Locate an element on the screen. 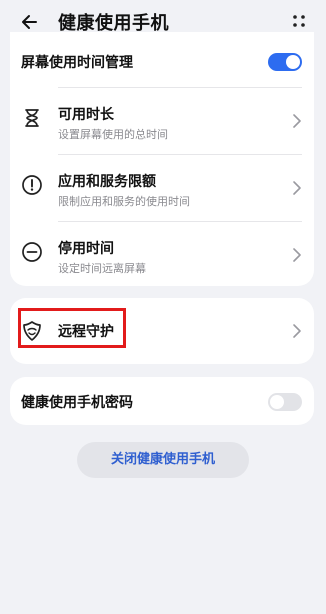  minus-circle-icon is located at coordinates (32, 252).